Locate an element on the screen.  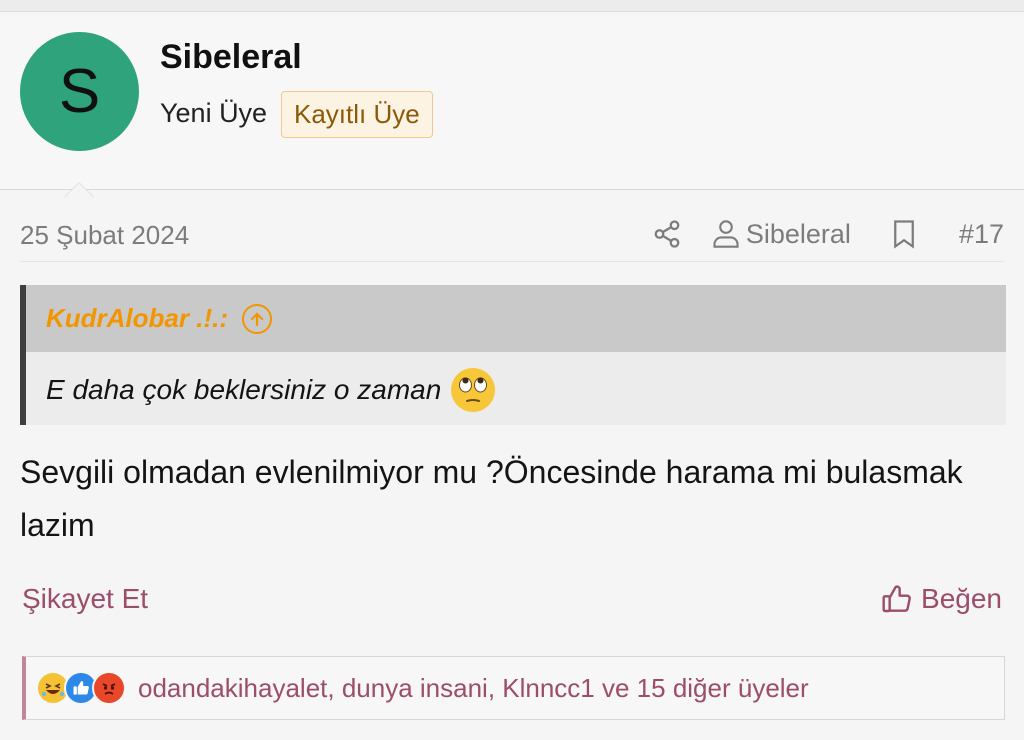
user-icon is located at coordinates (726, 234).